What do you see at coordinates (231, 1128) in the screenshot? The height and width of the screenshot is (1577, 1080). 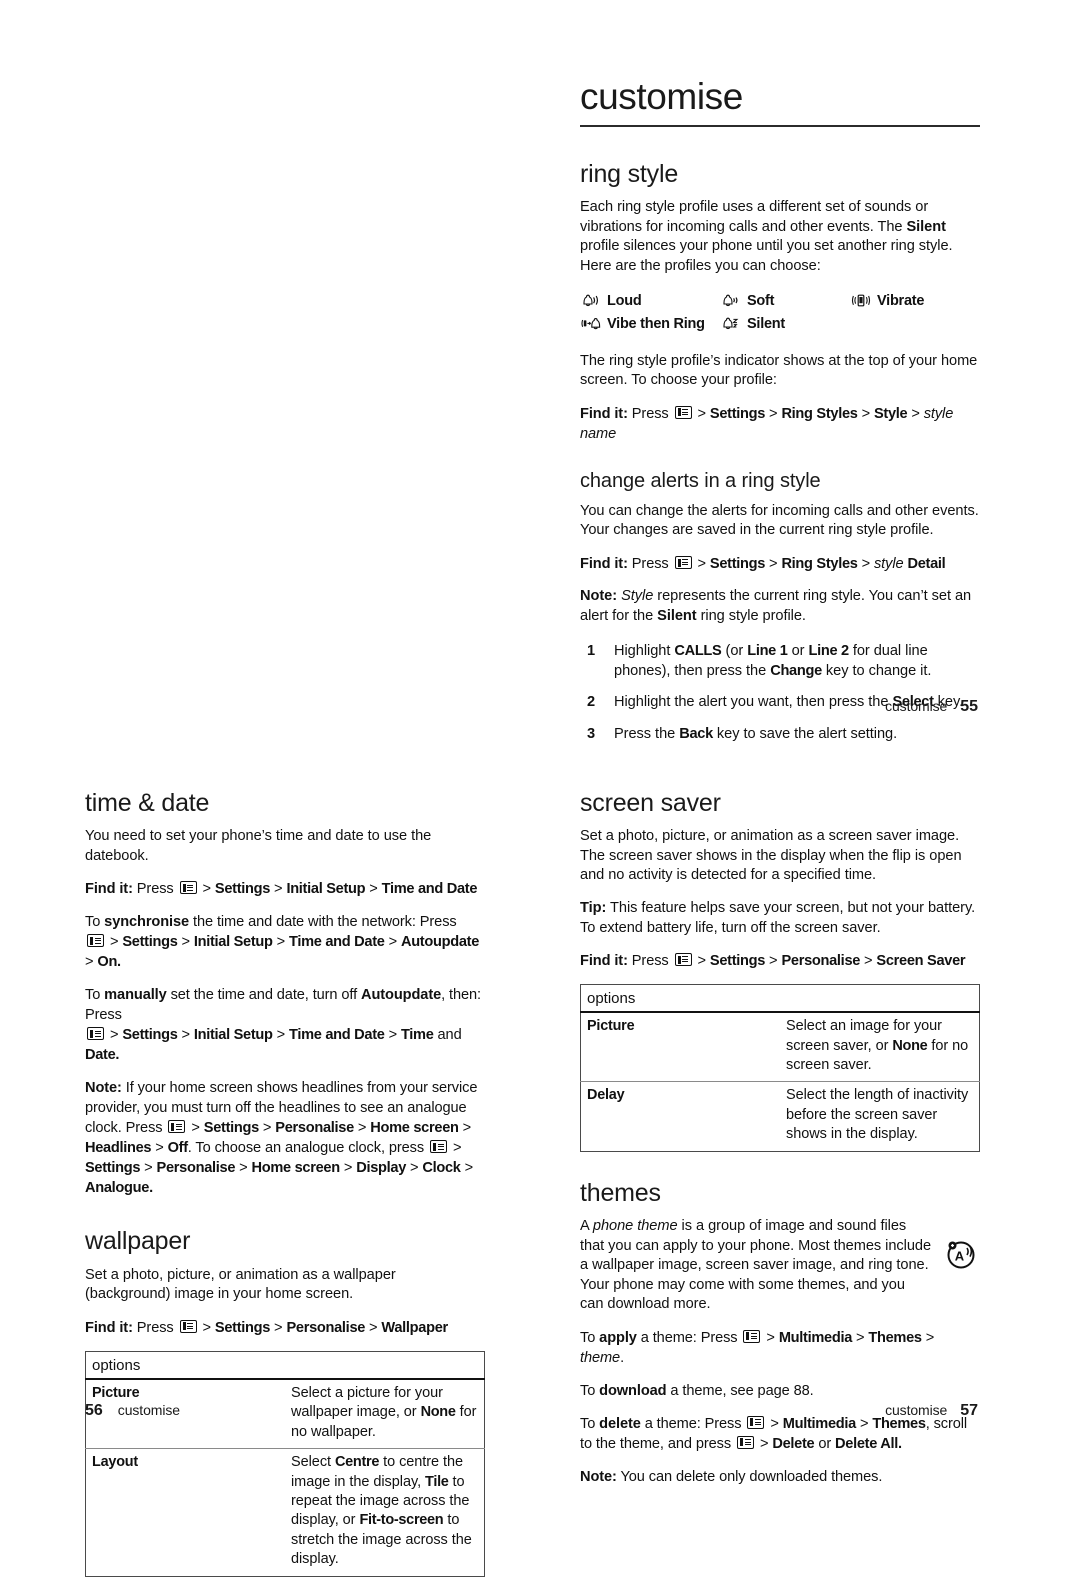 I see `note-path1-0: Settings` at bounding box center [231, 1128].